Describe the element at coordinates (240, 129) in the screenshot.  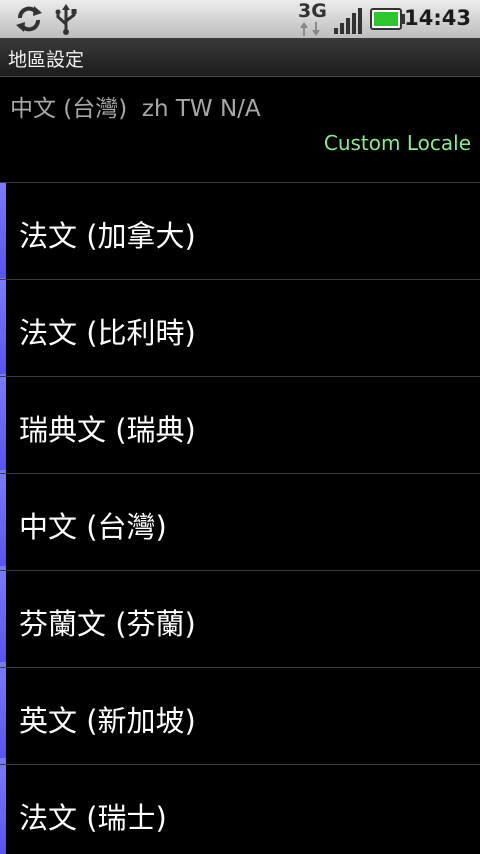
I see `current-locale-header: 中文 (台灣) zh TW N/A Custom Locale` at that location.